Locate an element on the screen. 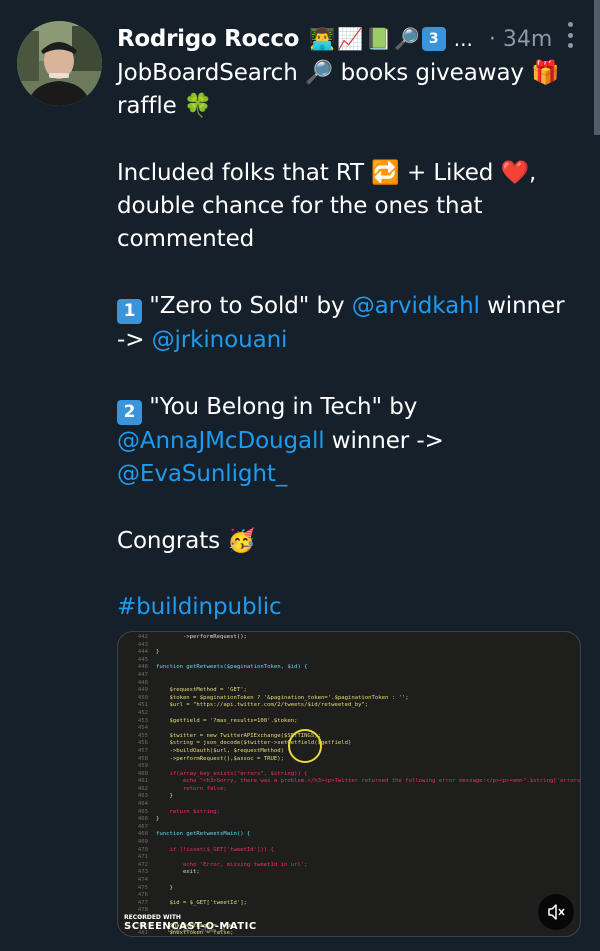 This screenshot has height=951, width=600. avatar is located at coordinates (59, 63).